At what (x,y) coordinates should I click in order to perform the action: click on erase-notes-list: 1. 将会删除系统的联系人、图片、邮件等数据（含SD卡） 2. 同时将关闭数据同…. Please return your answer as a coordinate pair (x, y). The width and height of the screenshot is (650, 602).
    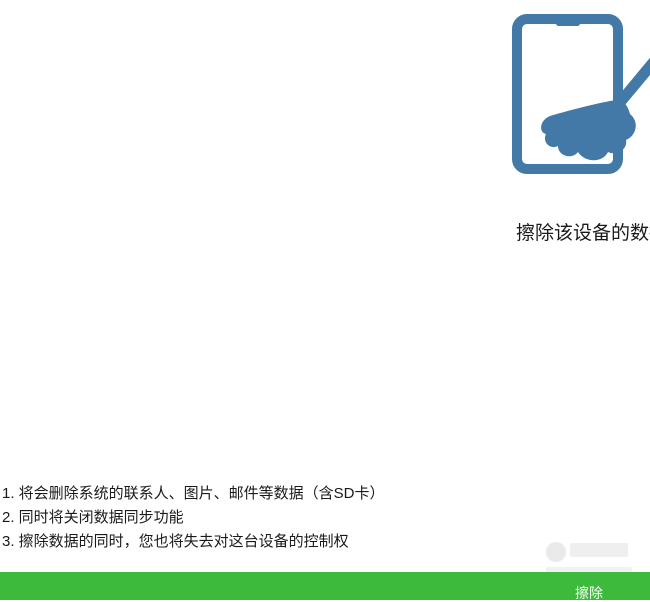
    Looking at the image, I should click on (193, 518).